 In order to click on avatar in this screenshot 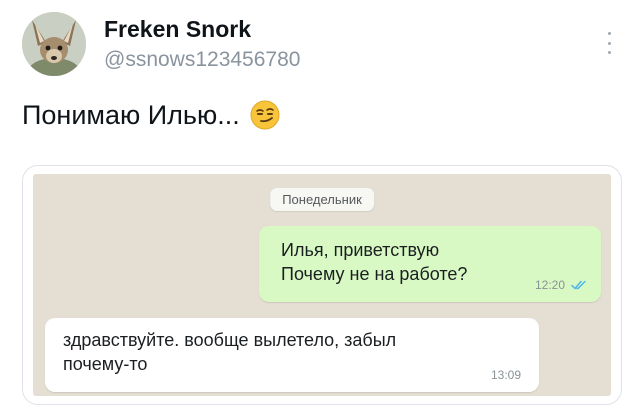, I will do `click(54, 44)`.